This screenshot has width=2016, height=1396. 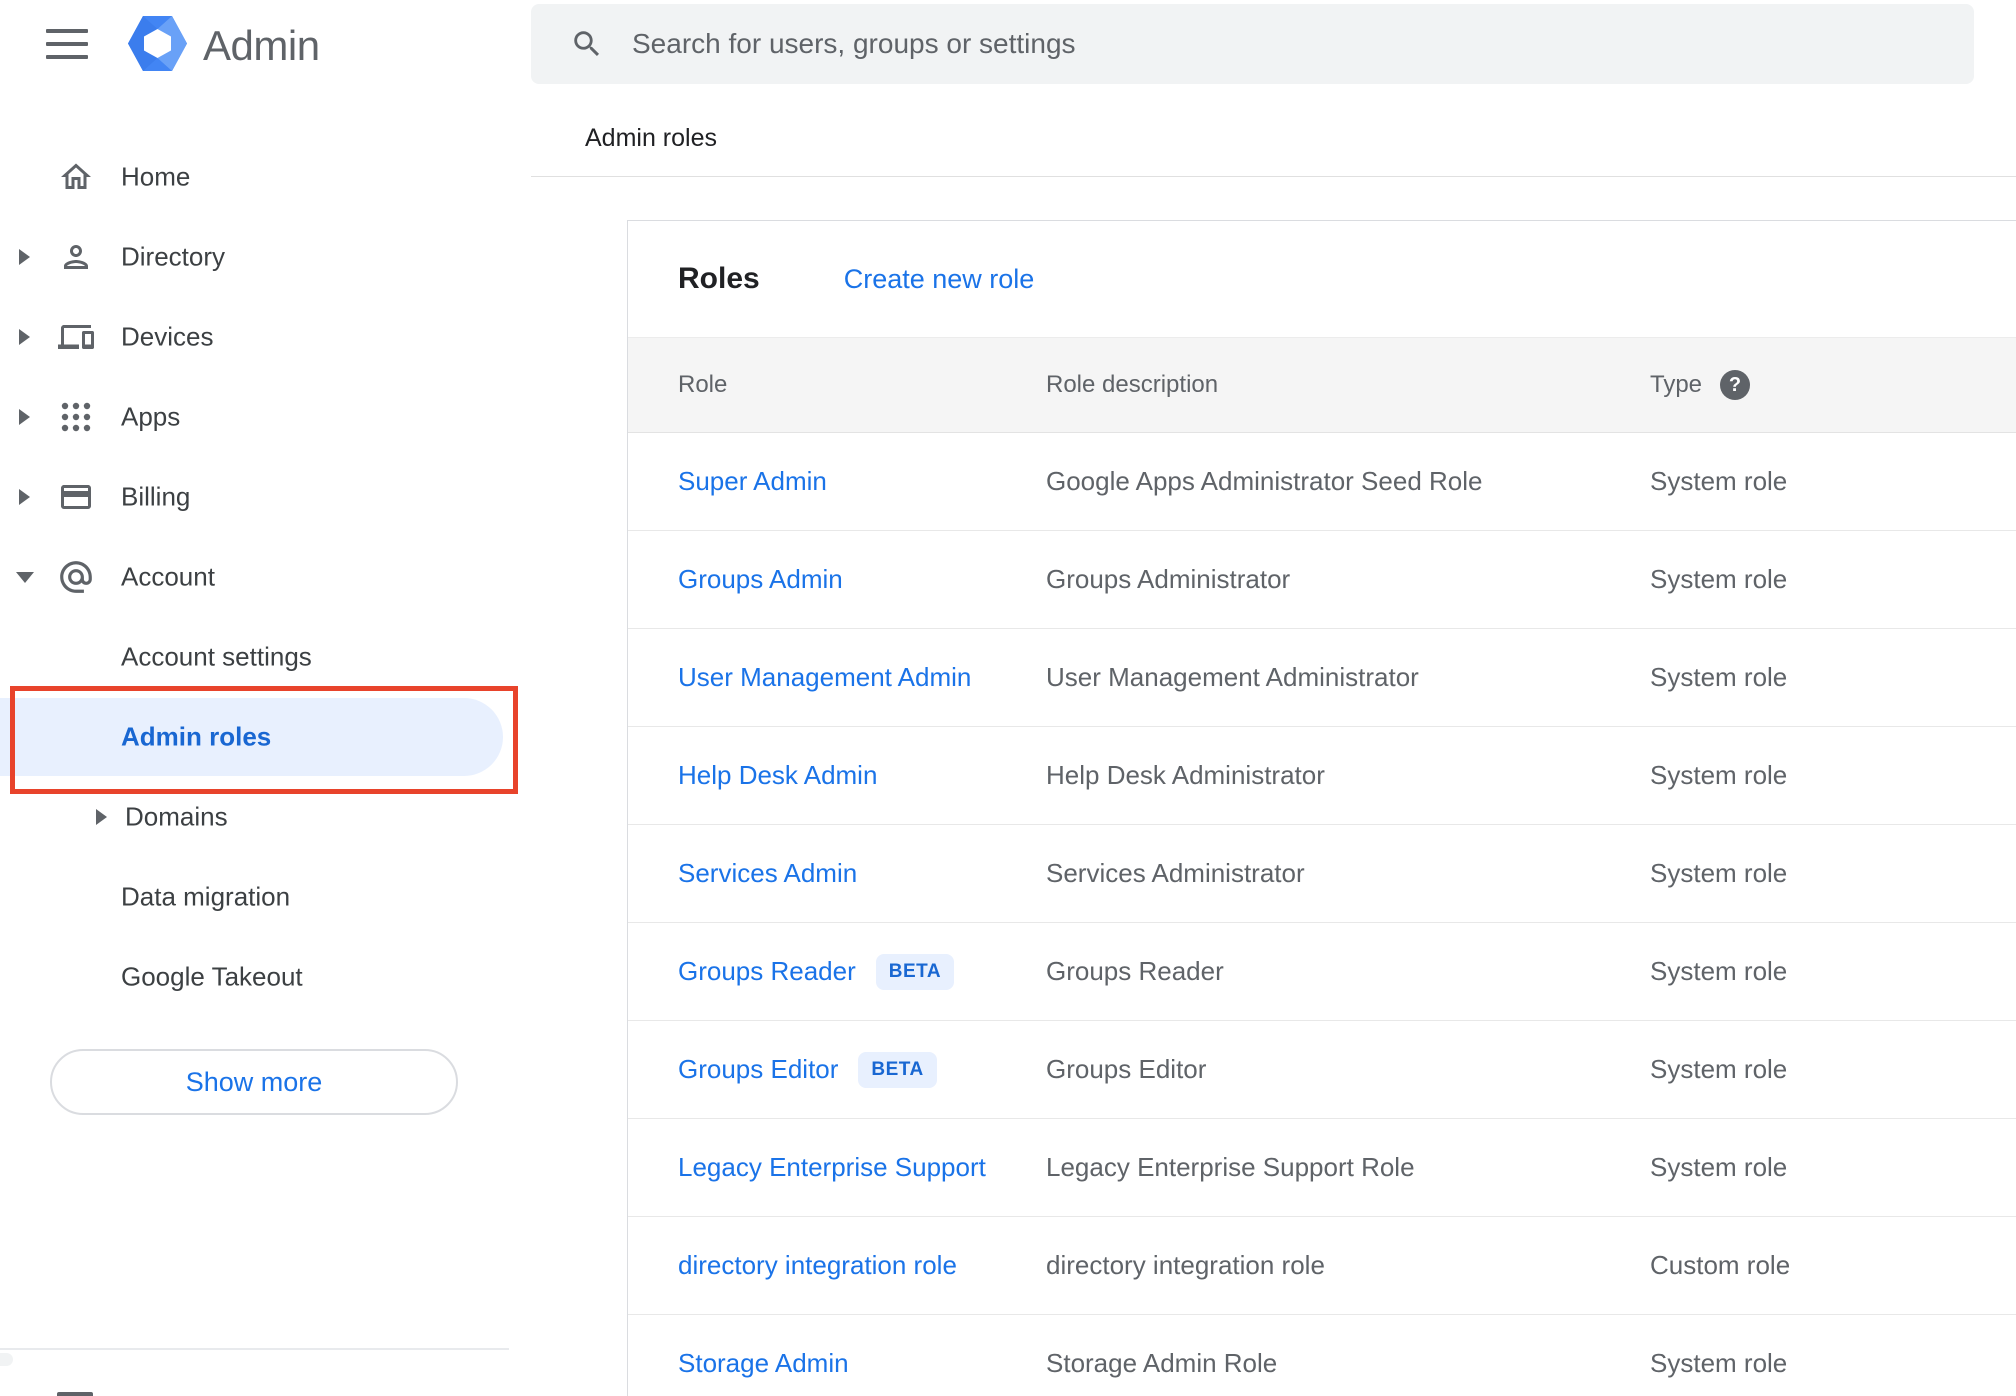 What do you see at coordinates (156, 496) in the screenshot?
I see `sidebar-item-label: Billing` at bounding box center [156, 496].